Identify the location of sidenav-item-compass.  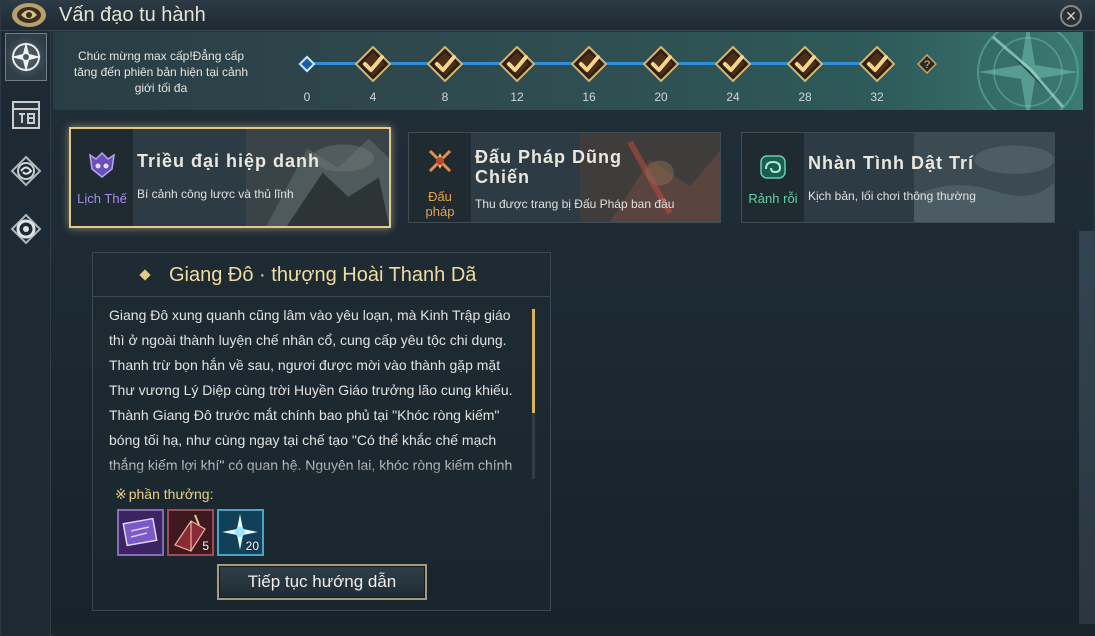
(26, 57).